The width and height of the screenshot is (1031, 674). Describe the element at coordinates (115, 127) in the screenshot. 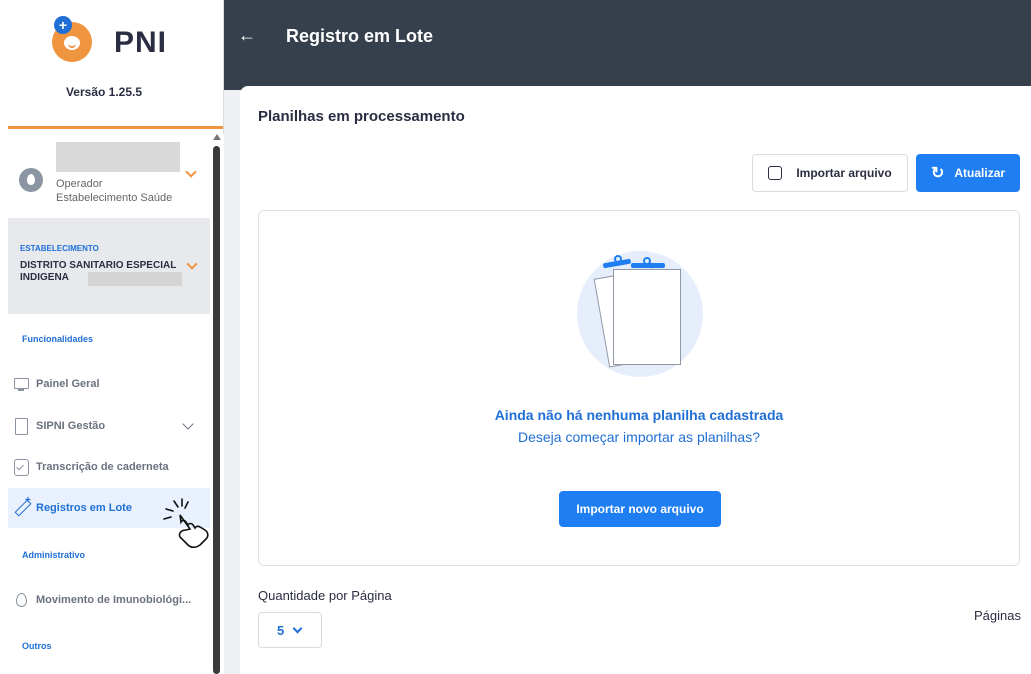

I see `divider` at that location.